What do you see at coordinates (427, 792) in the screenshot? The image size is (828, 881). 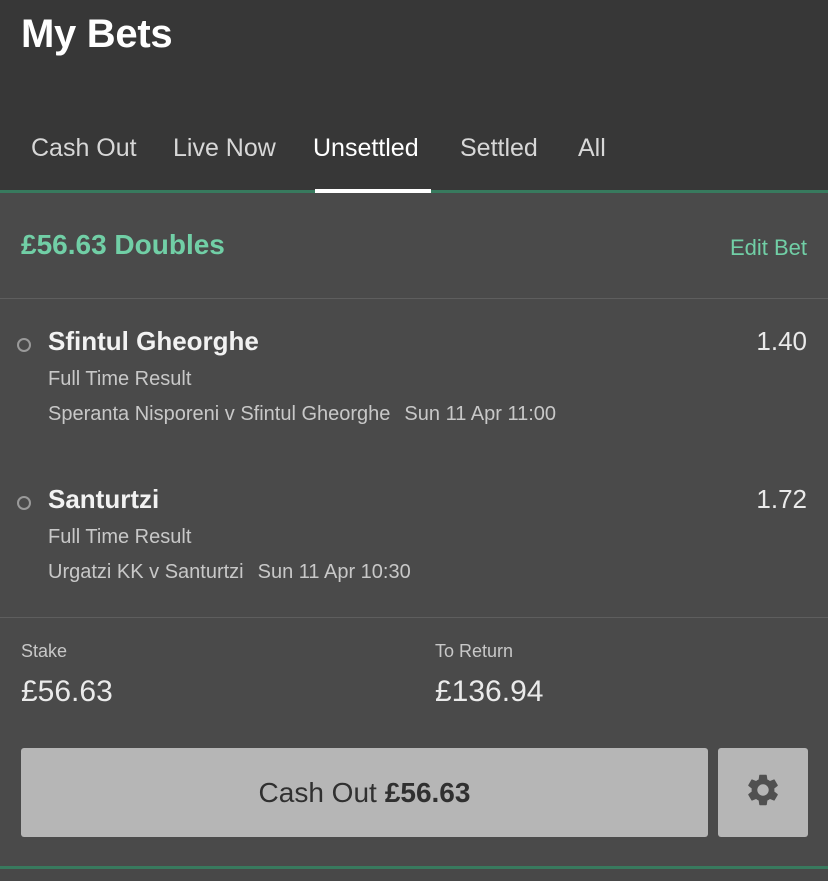 I see `cash-out-amount: £56.63` at bounding box center [427, 792].